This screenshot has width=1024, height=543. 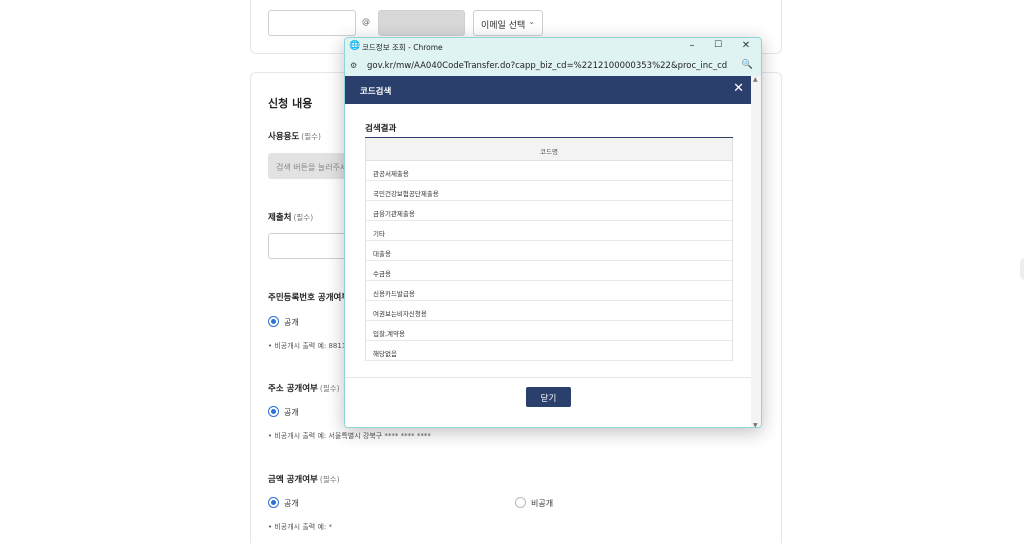 I want to click on email-select-label: 이메일 선택, so click(x=503, y=26).